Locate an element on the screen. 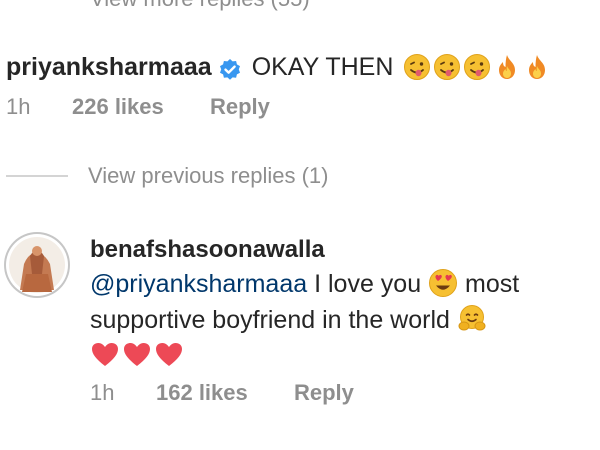  comment-text: OKAY THEN is located at coordinates (322, 67).